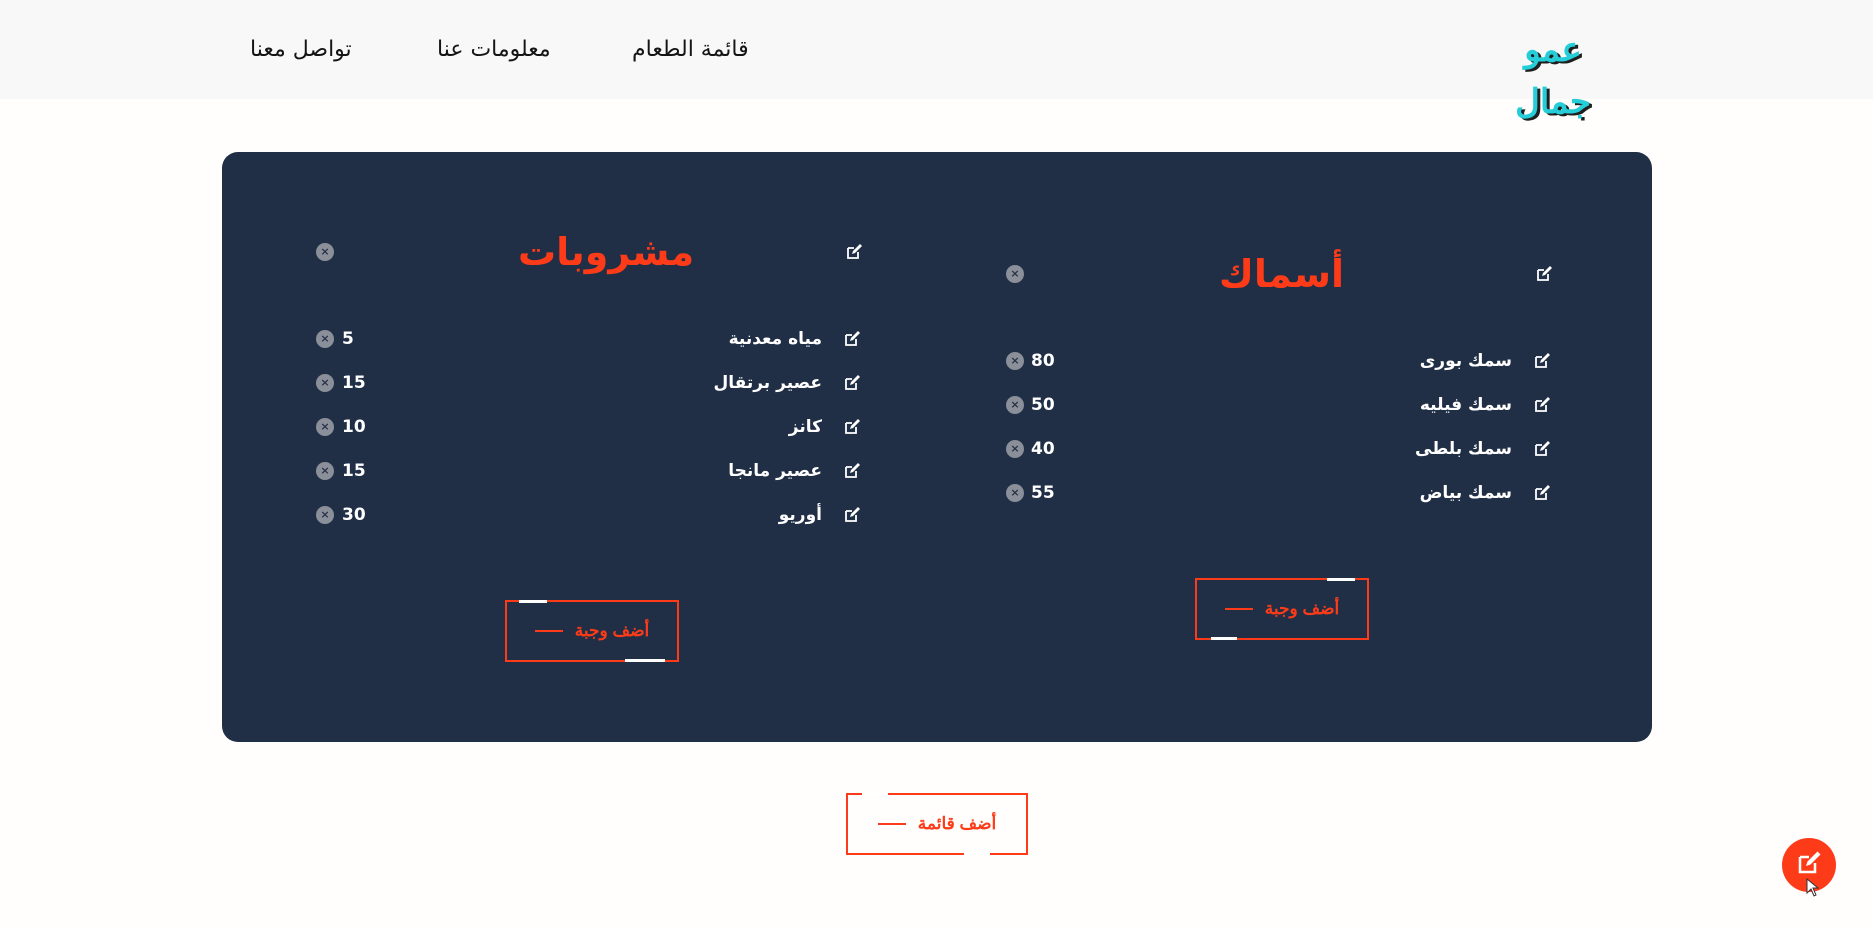  What do you see at coordinates (1465, 405) in the screenshot?
I see `item-name: سمك فيليه` at bounding box center [1465, 405].